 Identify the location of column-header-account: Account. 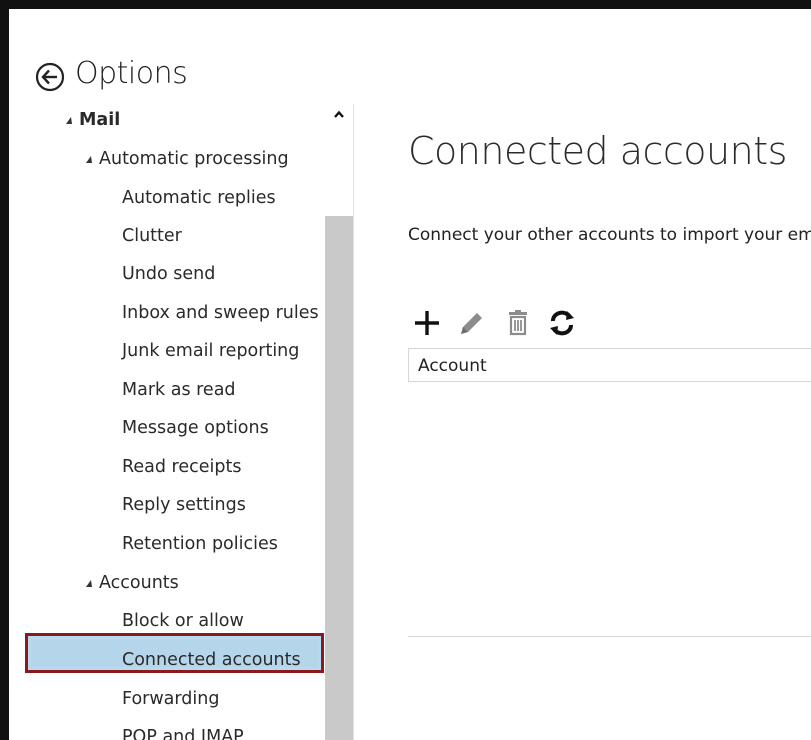
(452, 366).